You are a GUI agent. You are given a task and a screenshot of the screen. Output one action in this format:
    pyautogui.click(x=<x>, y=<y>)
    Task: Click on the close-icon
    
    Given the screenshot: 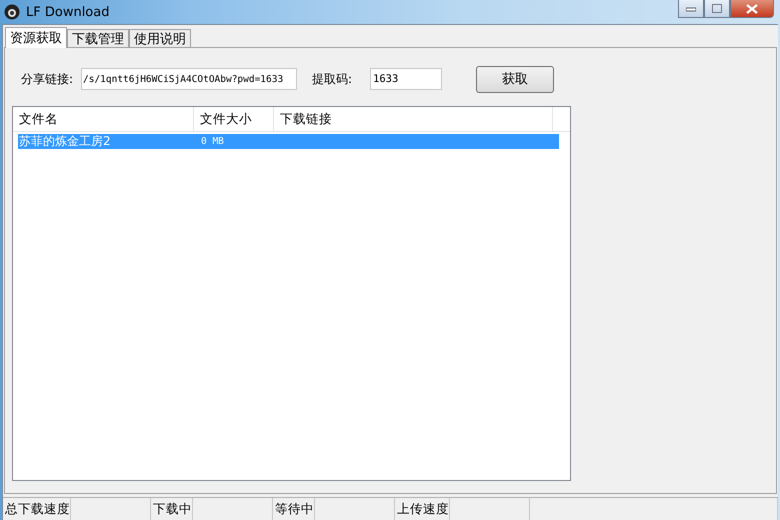 What is the action you would take?
    pyautogui.click(x=752, y=9)
    